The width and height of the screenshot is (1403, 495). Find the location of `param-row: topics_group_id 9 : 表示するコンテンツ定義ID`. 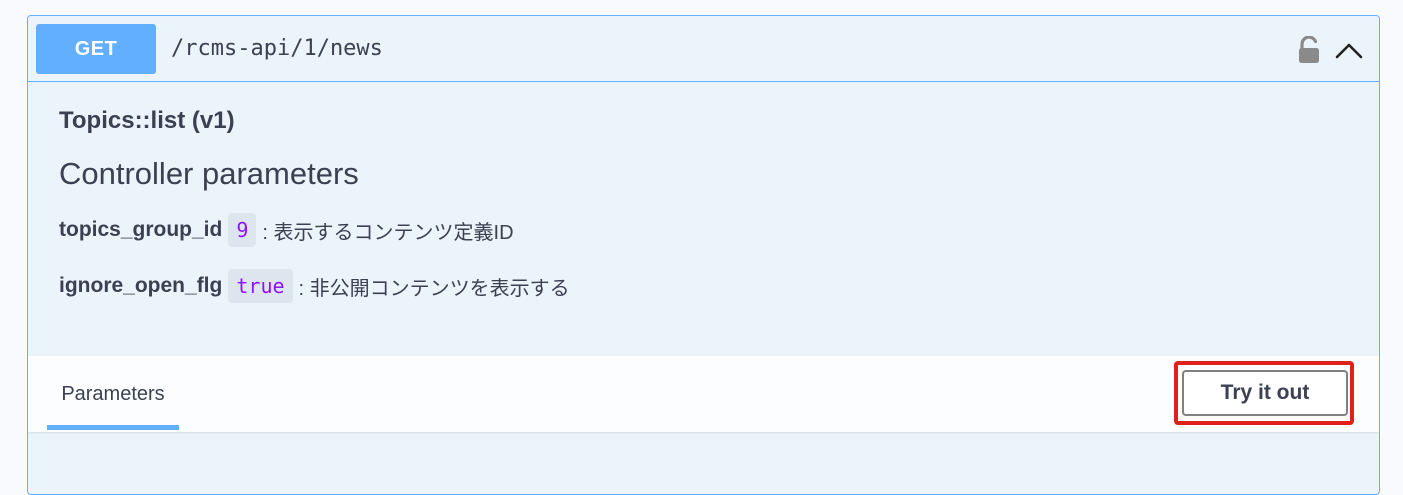

param-row: topics_group_id 9 : 表示するコンテンツ定義ID is located at coordinates (286, 230).